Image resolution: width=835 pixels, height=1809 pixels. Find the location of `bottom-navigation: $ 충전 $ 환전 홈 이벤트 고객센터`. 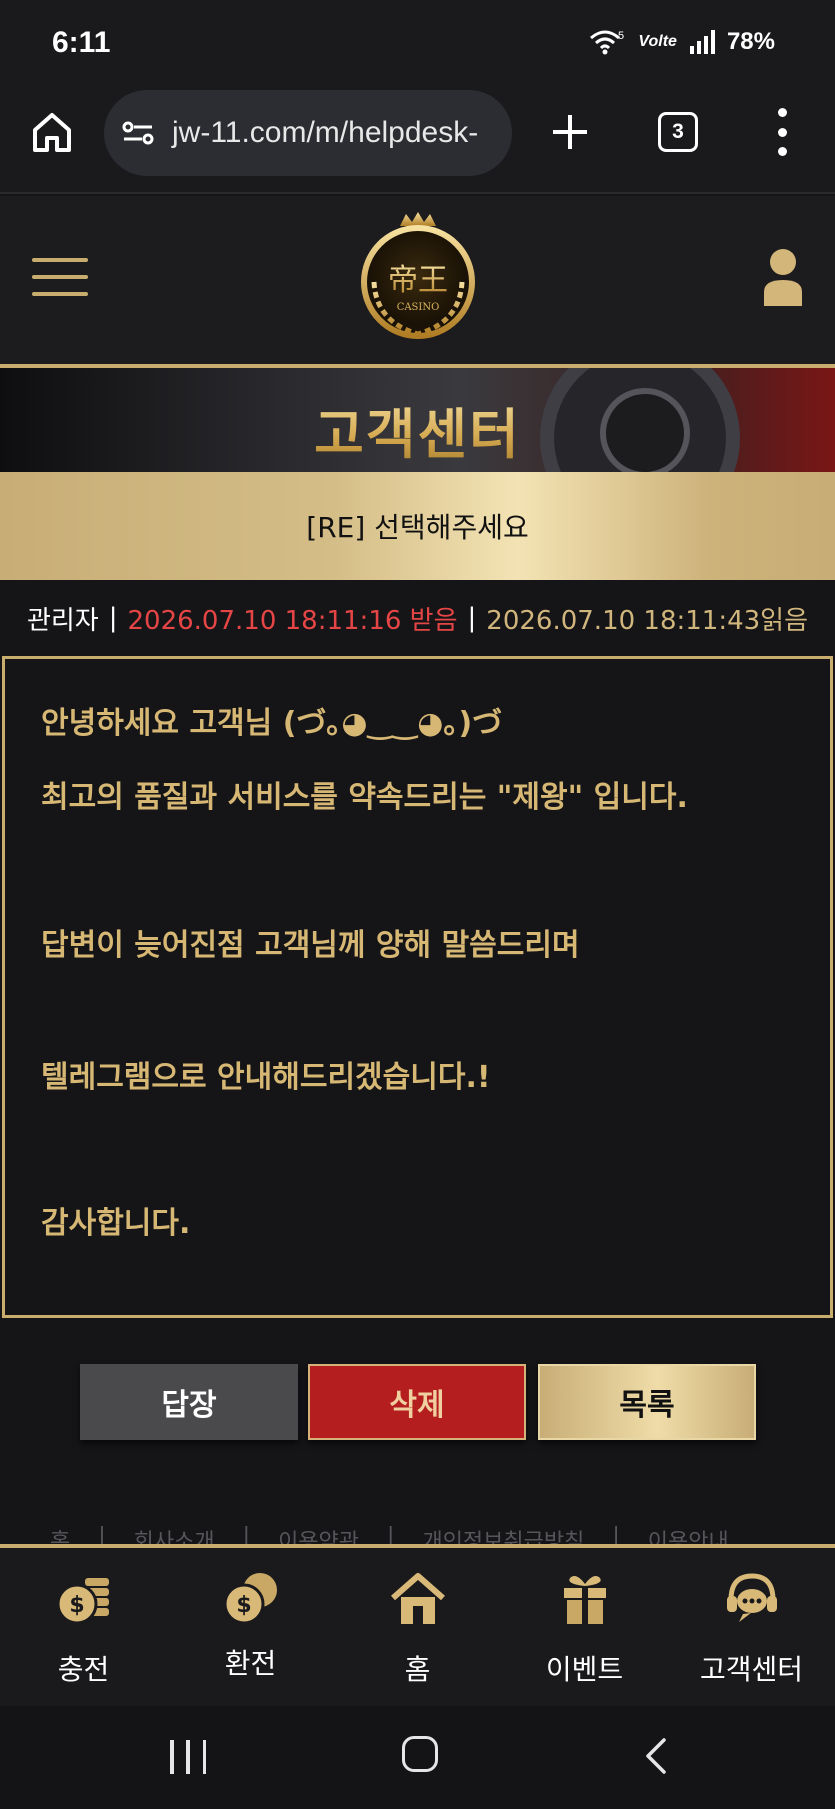

bottom-navigation: $ 충전 $ 환전 홈 이벤트 고객센터 is located at coordinates (417, 1625).